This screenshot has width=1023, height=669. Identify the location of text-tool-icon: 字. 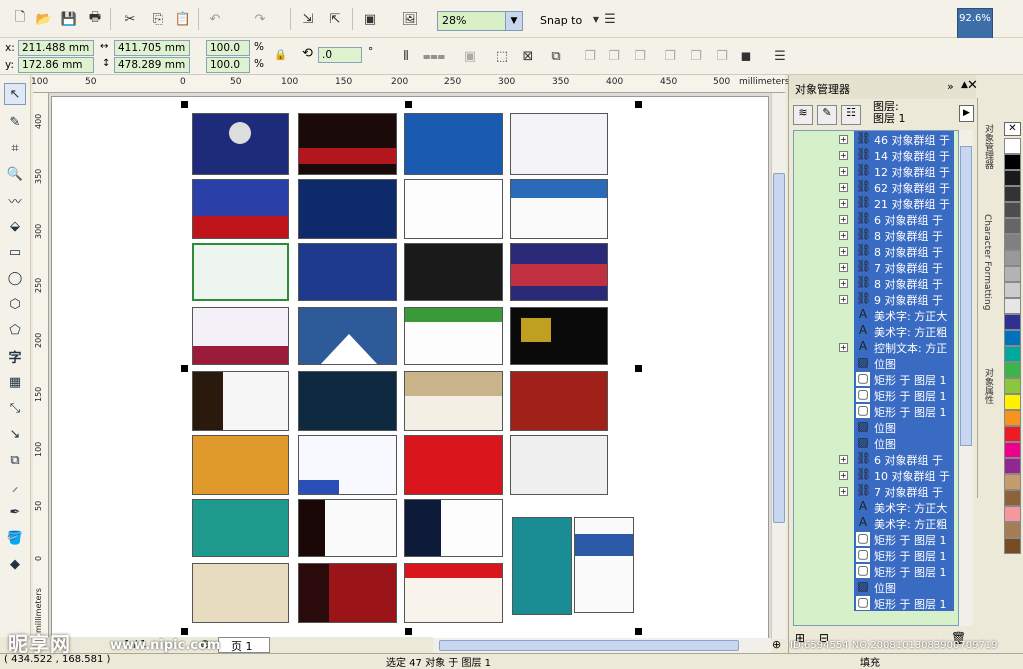
(15, 356).